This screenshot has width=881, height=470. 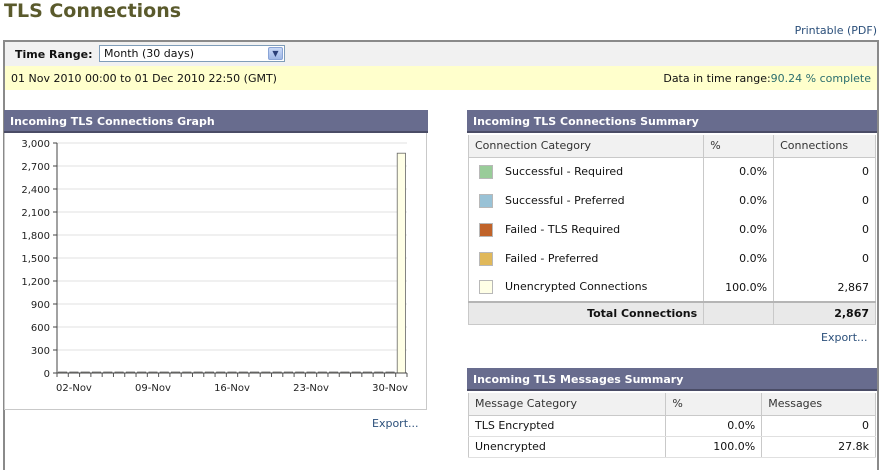 I want to click on page-title: TLS Connections, so click(x=93, y=11).